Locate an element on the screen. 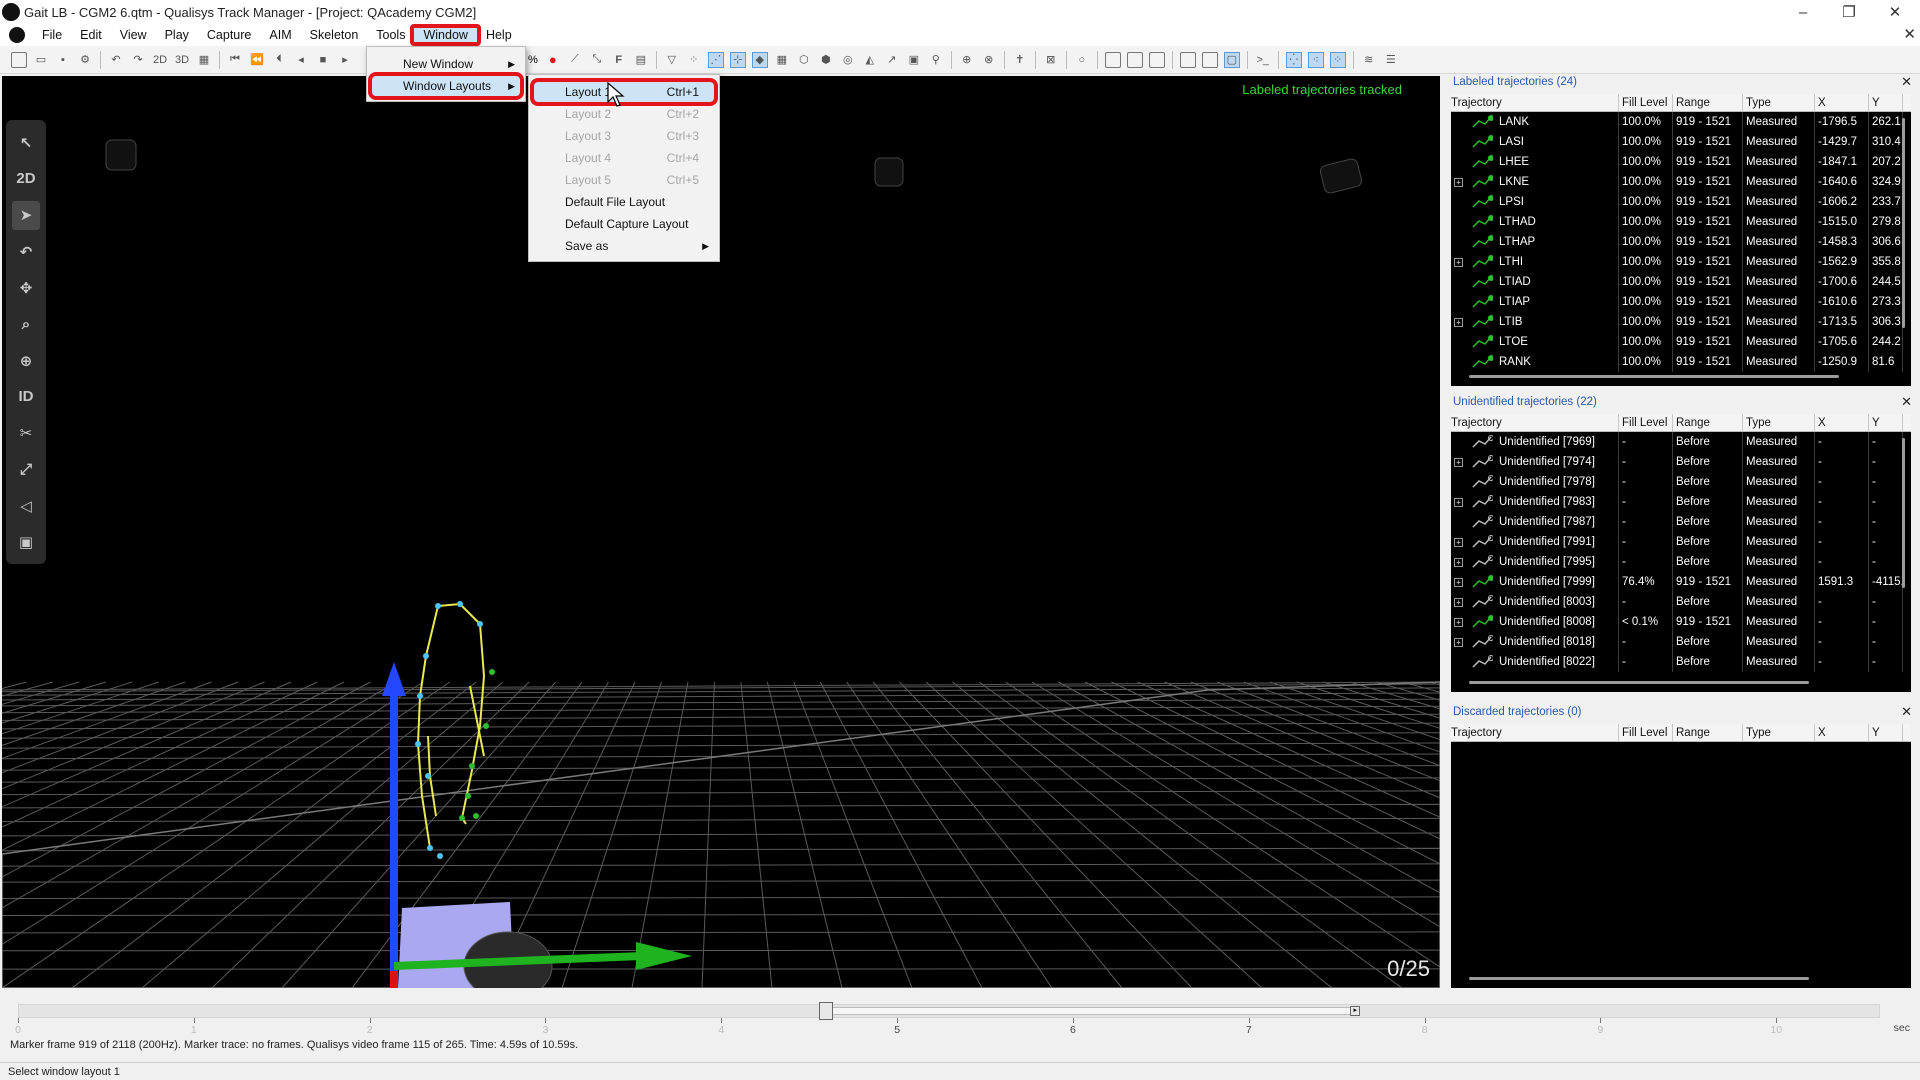  table-icon: ▤ is located at coordinates (641, 60).